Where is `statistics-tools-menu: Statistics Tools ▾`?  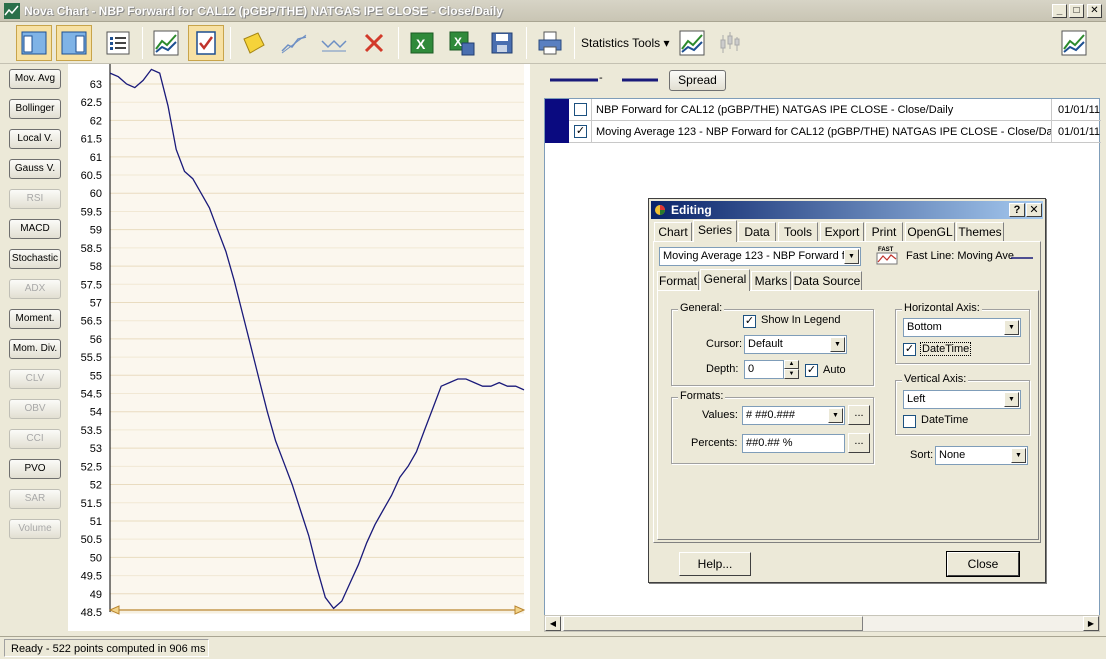
statistics-tools-menu: Statistics Tools ▾ is located at coordinates (625, 43).